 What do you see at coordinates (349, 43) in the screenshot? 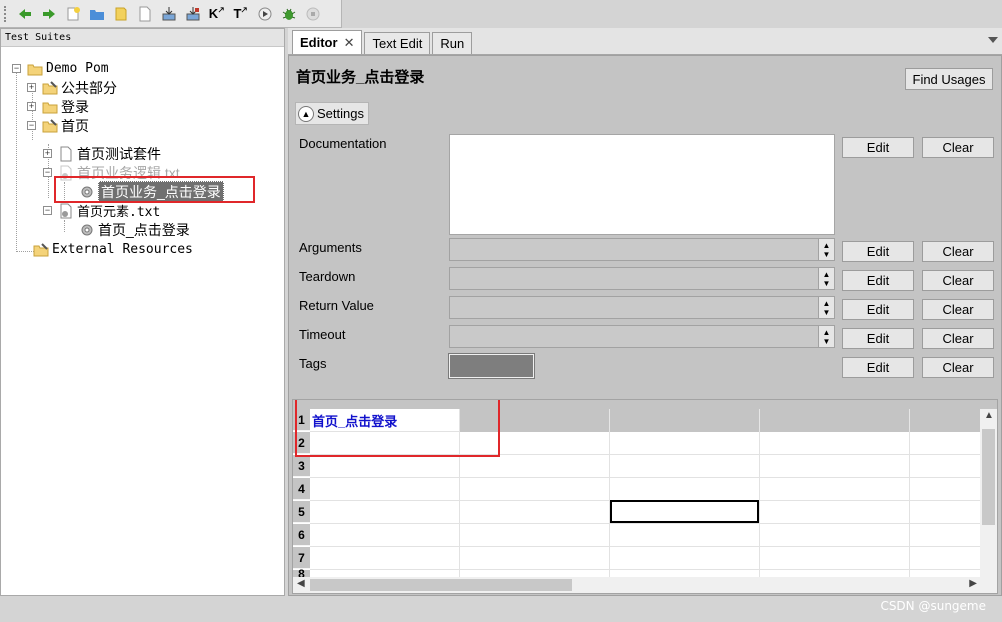
I see `close-icon: ✕` at bounding box center [349, 43].